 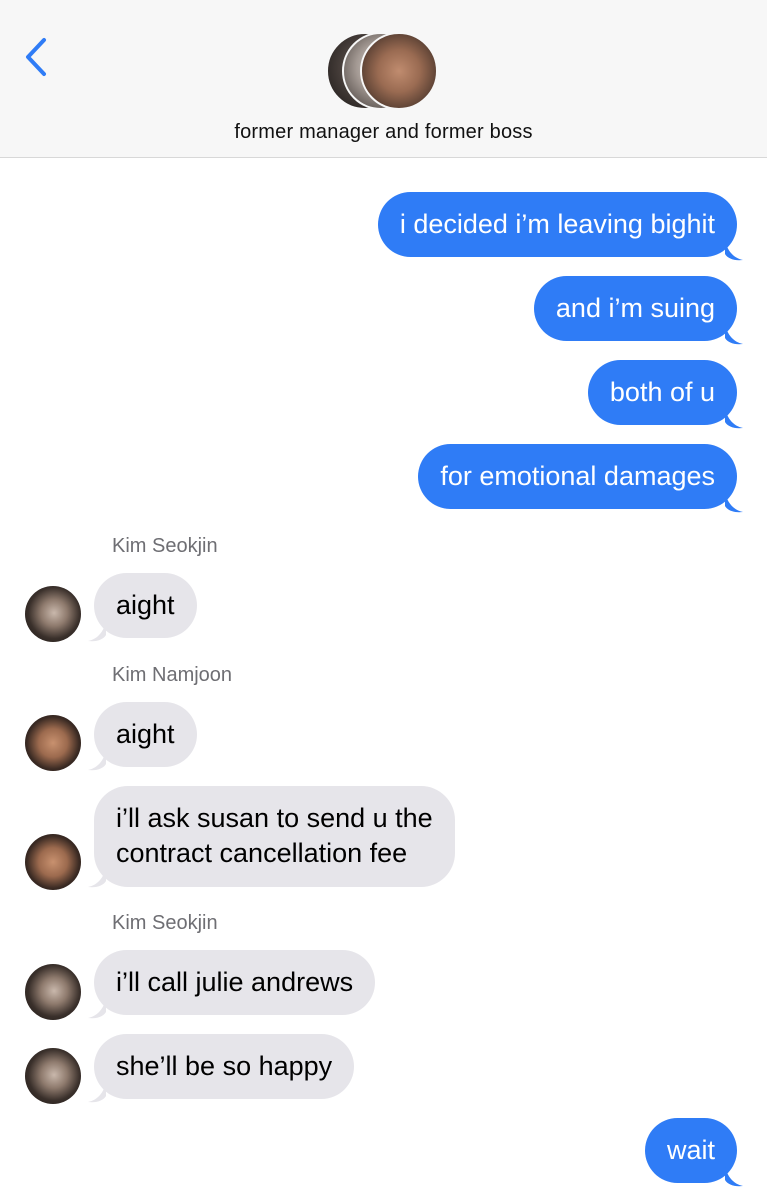 I want to click on message-text: i decided i’m leaving bighit, so click(x=557, y=224).